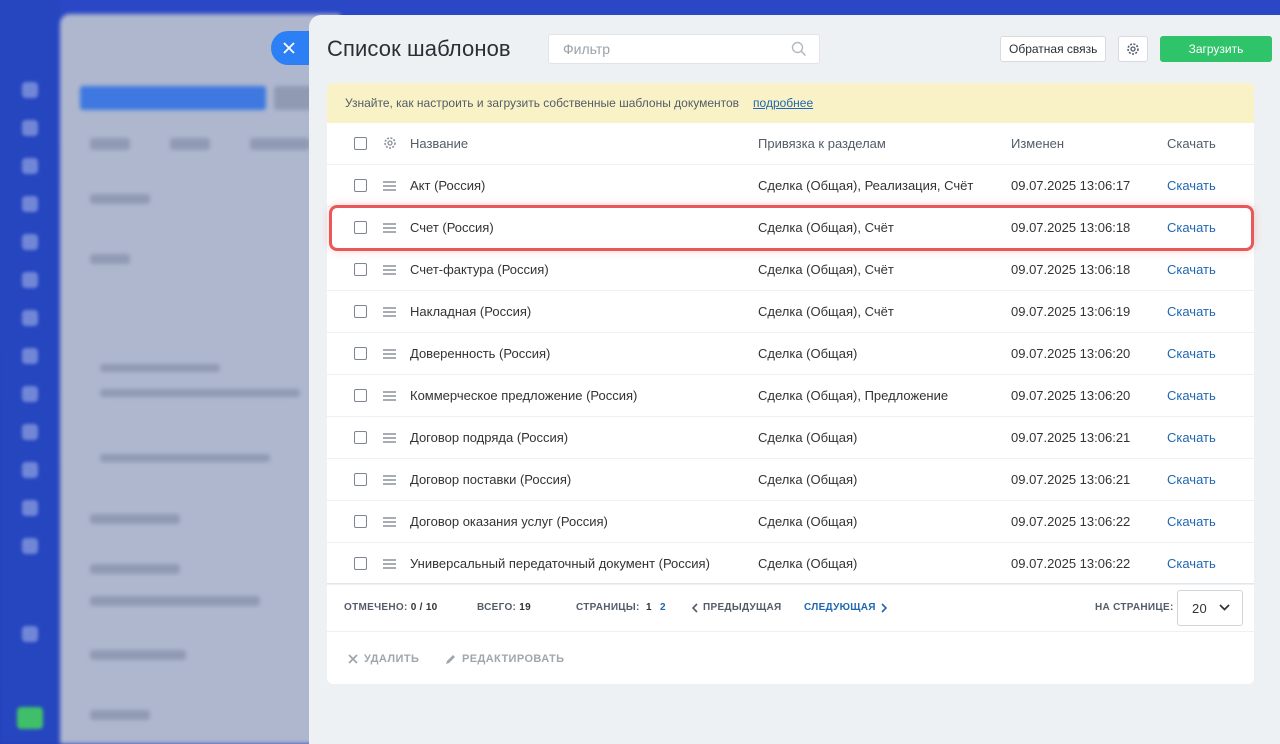 Image resolution: width=1280 pixels, height=744 pixels. Describe the element at coordinates (1134, 607) in the screenshot. I see `per-page-label: НА СТРАНИЦЕ:` at that location.